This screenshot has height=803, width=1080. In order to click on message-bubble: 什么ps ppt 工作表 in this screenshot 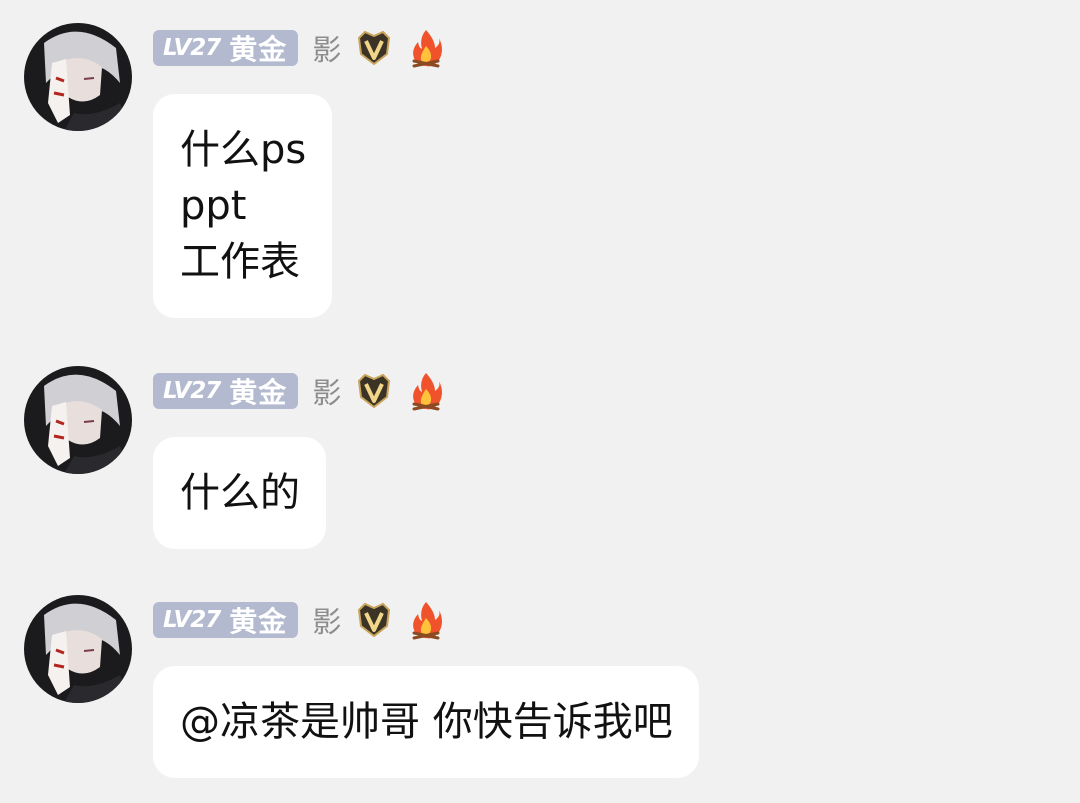, I will do `click(243, 206)`.